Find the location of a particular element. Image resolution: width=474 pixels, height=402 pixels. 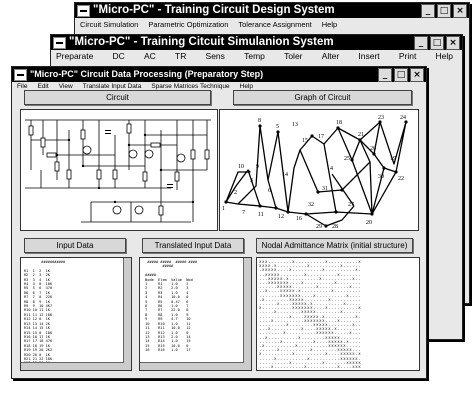

menu-alter: Alter is located at coordinates (330, 56).